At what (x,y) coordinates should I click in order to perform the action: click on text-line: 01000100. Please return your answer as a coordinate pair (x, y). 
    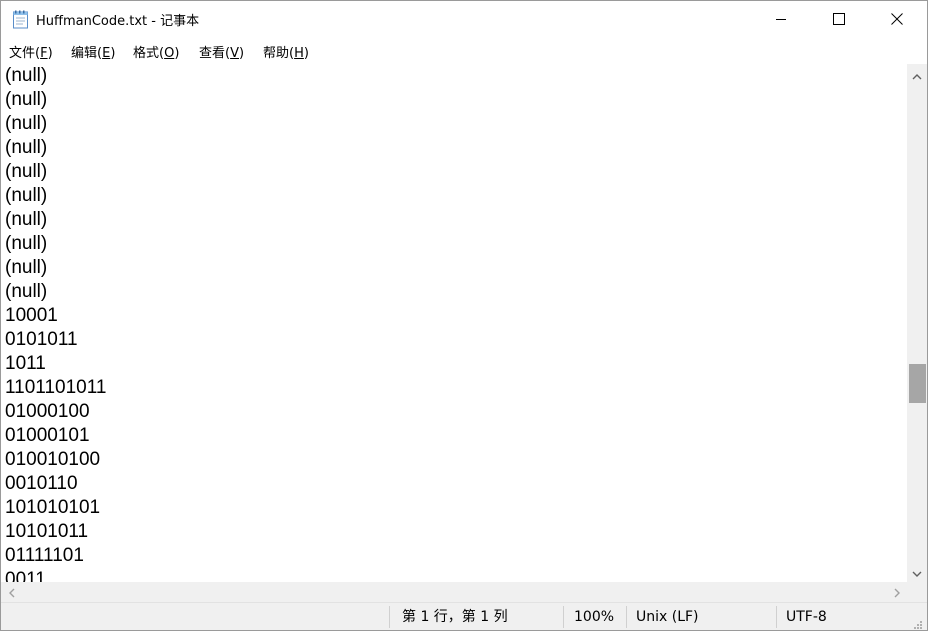
    Looking at the image, I should click on (47, 411).